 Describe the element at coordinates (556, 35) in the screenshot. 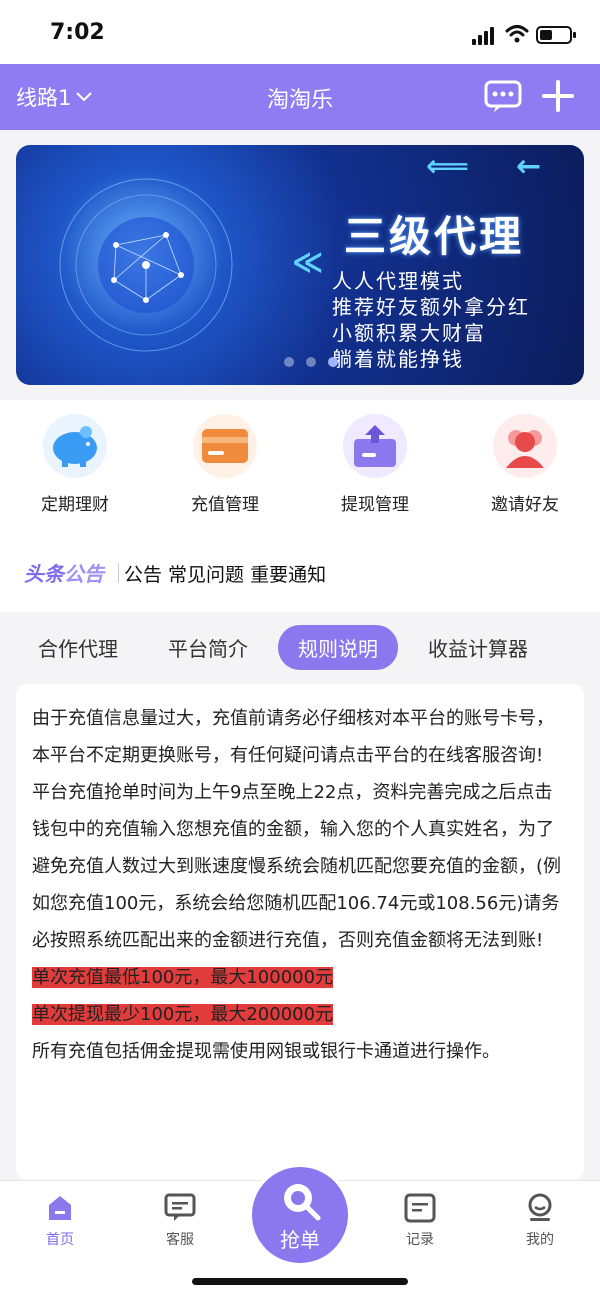

I see `battery-icon` at that location.